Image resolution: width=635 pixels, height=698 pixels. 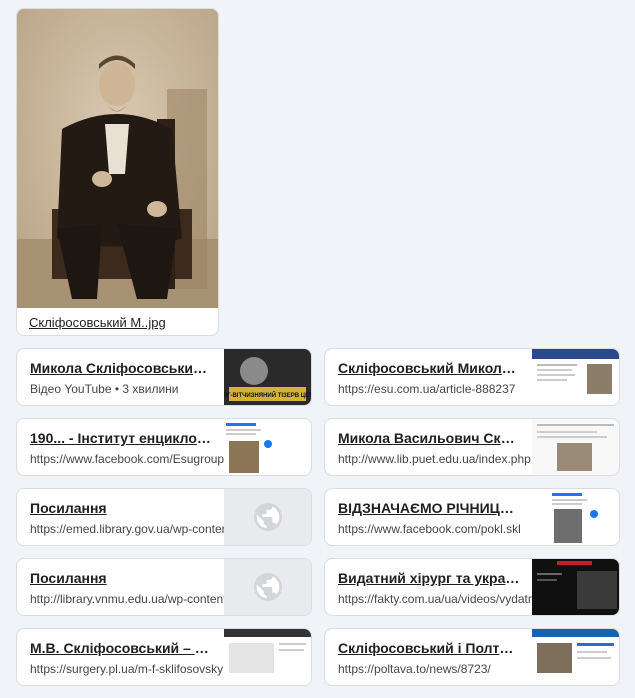 I want to click on result-subtitle: https://www.facebook.com/Esugroup, so click(x=127, y=459).